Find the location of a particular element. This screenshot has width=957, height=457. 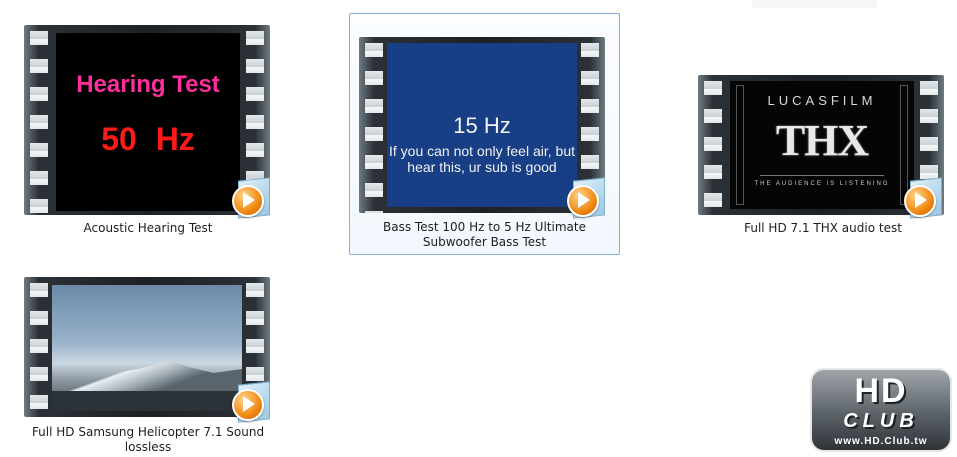

video-thumbnail: Hearing Test 50 Hz is located at coordinates (147, 122).